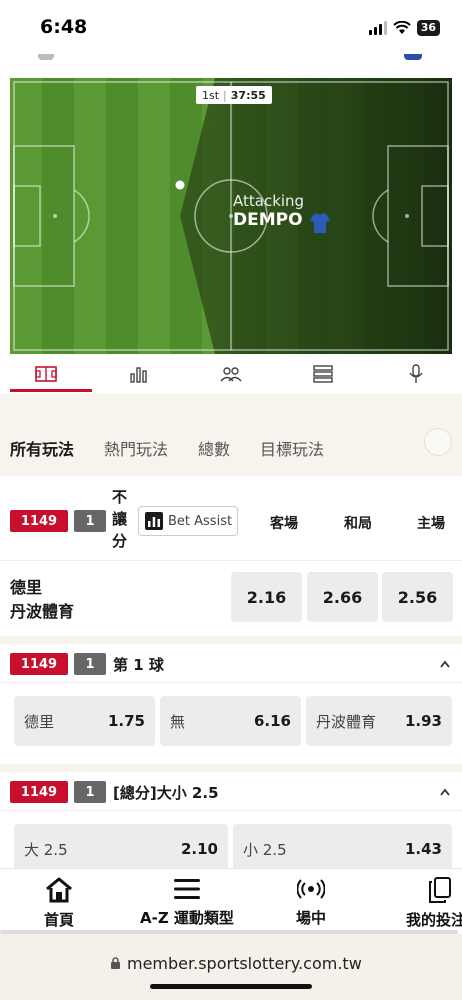 This screenshot has height=1000, width=462. I want to click on nav-live-label: 場中, so click(311, 918).